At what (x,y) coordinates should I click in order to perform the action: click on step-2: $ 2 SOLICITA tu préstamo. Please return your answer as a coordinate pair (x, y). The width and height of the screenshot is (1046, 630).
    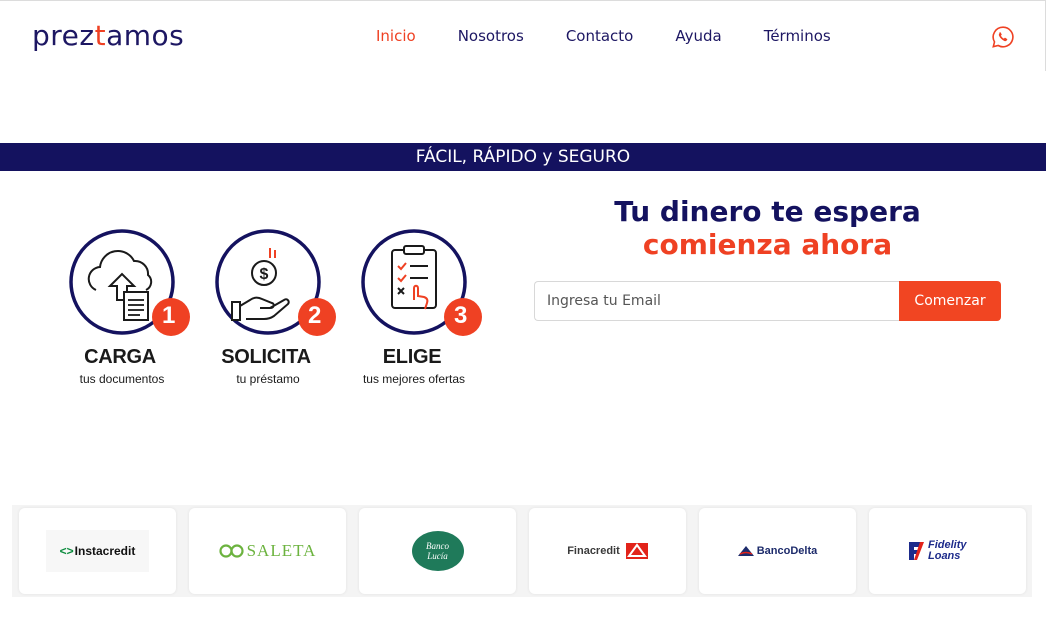
    Looking at the image, I should click on (271, 313).